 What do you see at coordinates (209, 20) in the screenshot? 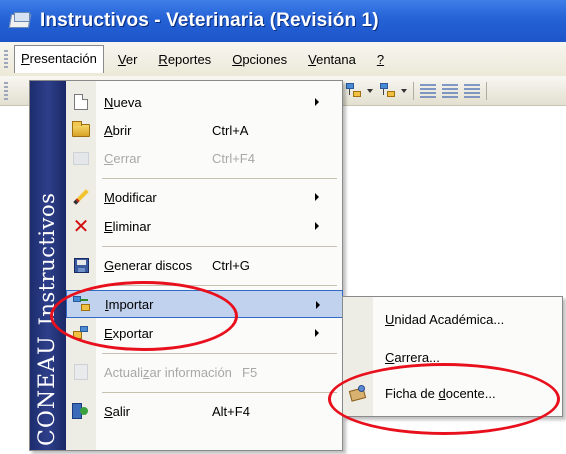
I see `window-title: Instructivos - Veterinaria (Revisión 1)` at bounding box center [209, 20].